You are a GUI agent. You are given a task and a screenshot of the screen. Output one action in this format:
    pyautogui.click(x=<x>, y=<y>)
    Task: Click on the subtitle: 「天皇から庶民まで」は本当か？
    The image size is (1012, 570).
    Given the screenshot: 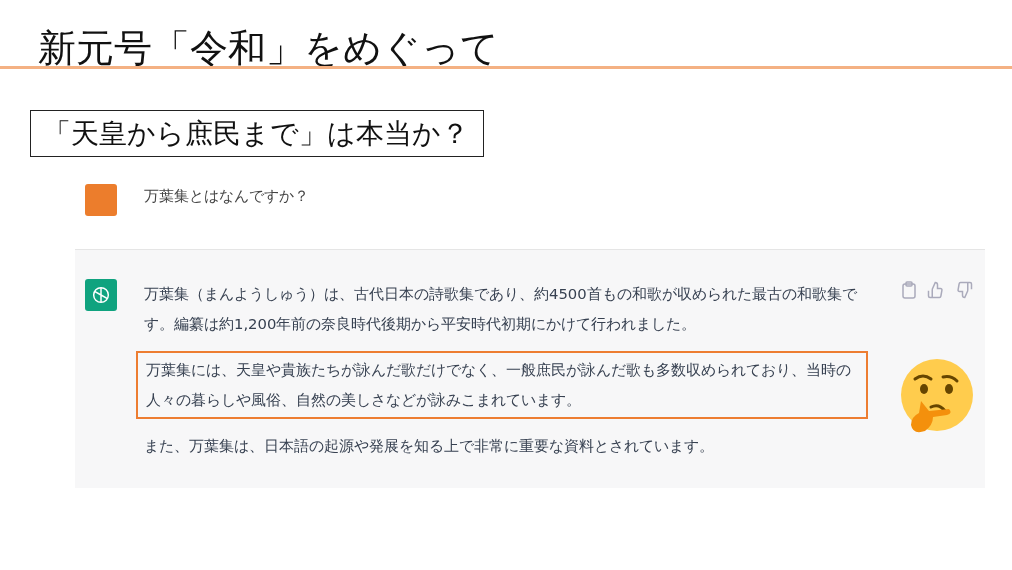 What is the action you would take?
    pyautogui.click(x=257, y=133)
    